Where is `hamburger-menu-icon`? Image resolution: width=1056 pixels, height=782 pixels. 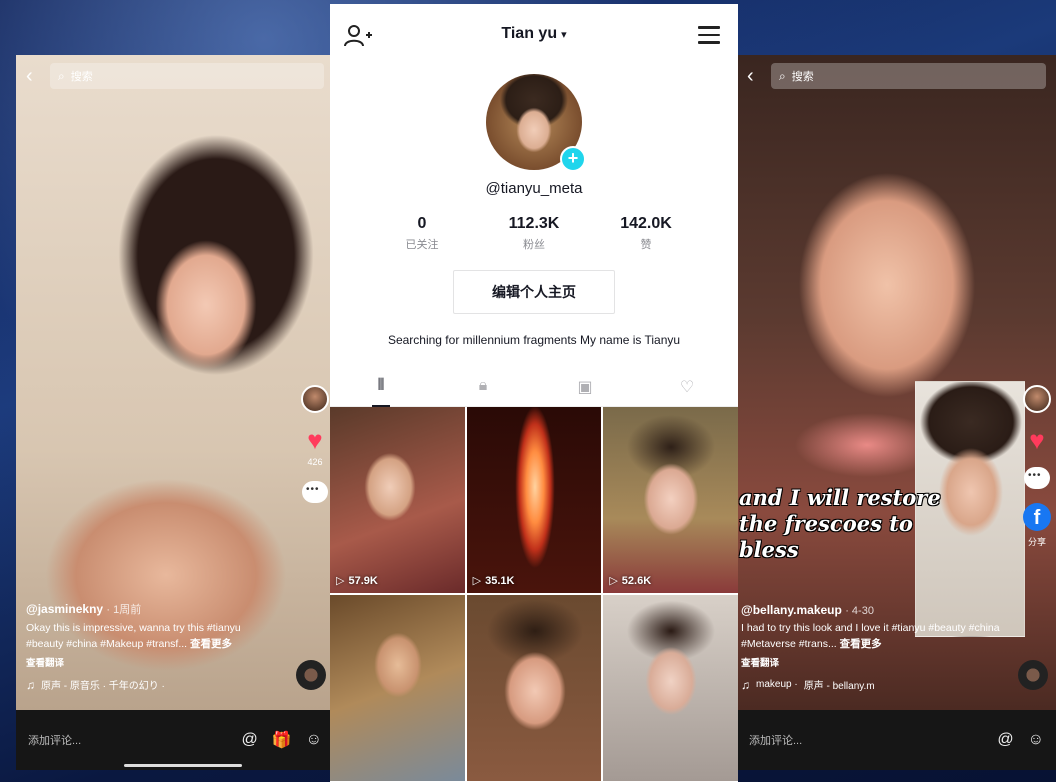
hamburger-menu-icon is located at coordinates (709, 35).